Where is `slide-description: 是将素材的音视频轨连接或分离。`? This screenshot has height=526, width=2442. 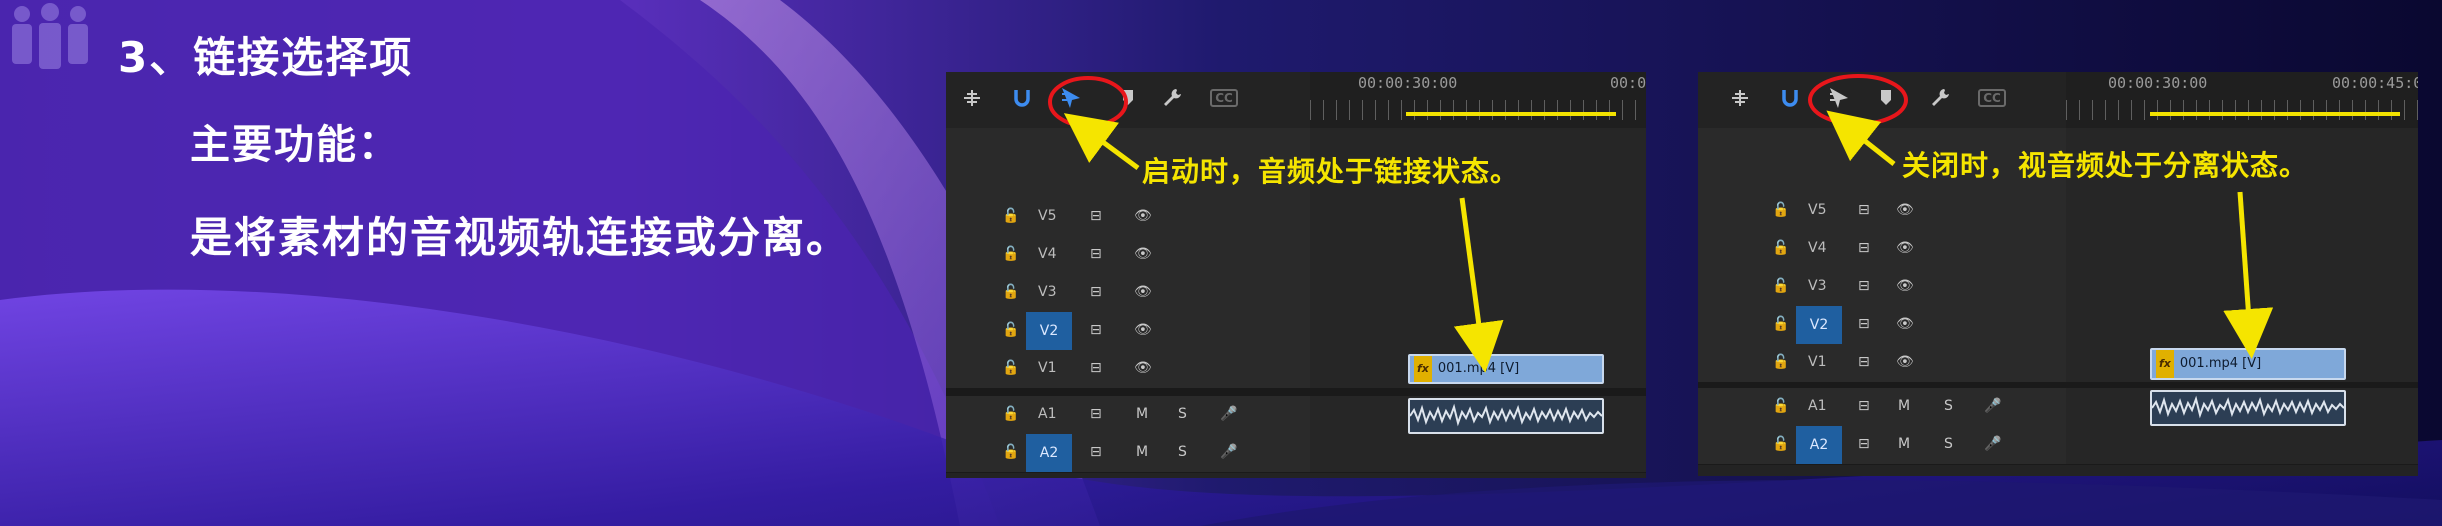
slide-description: 是将素材的音视频轨连接或分离。 is located at coordinates (520, 237).